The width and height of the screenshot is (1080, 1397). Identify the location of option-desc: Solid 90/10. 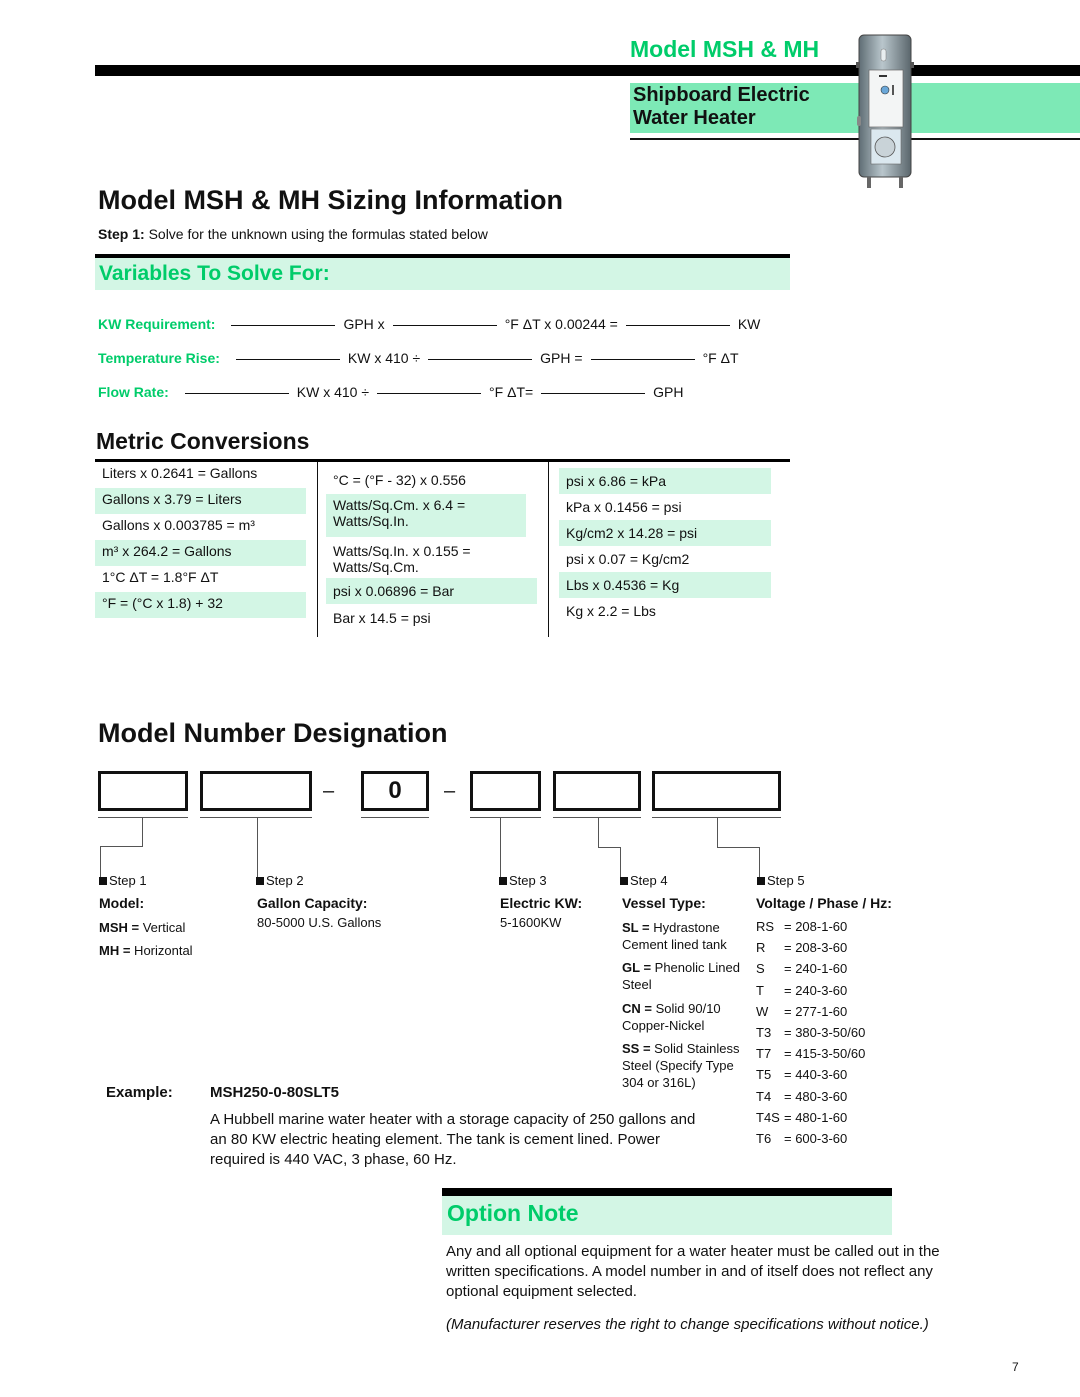
(686, 1008).